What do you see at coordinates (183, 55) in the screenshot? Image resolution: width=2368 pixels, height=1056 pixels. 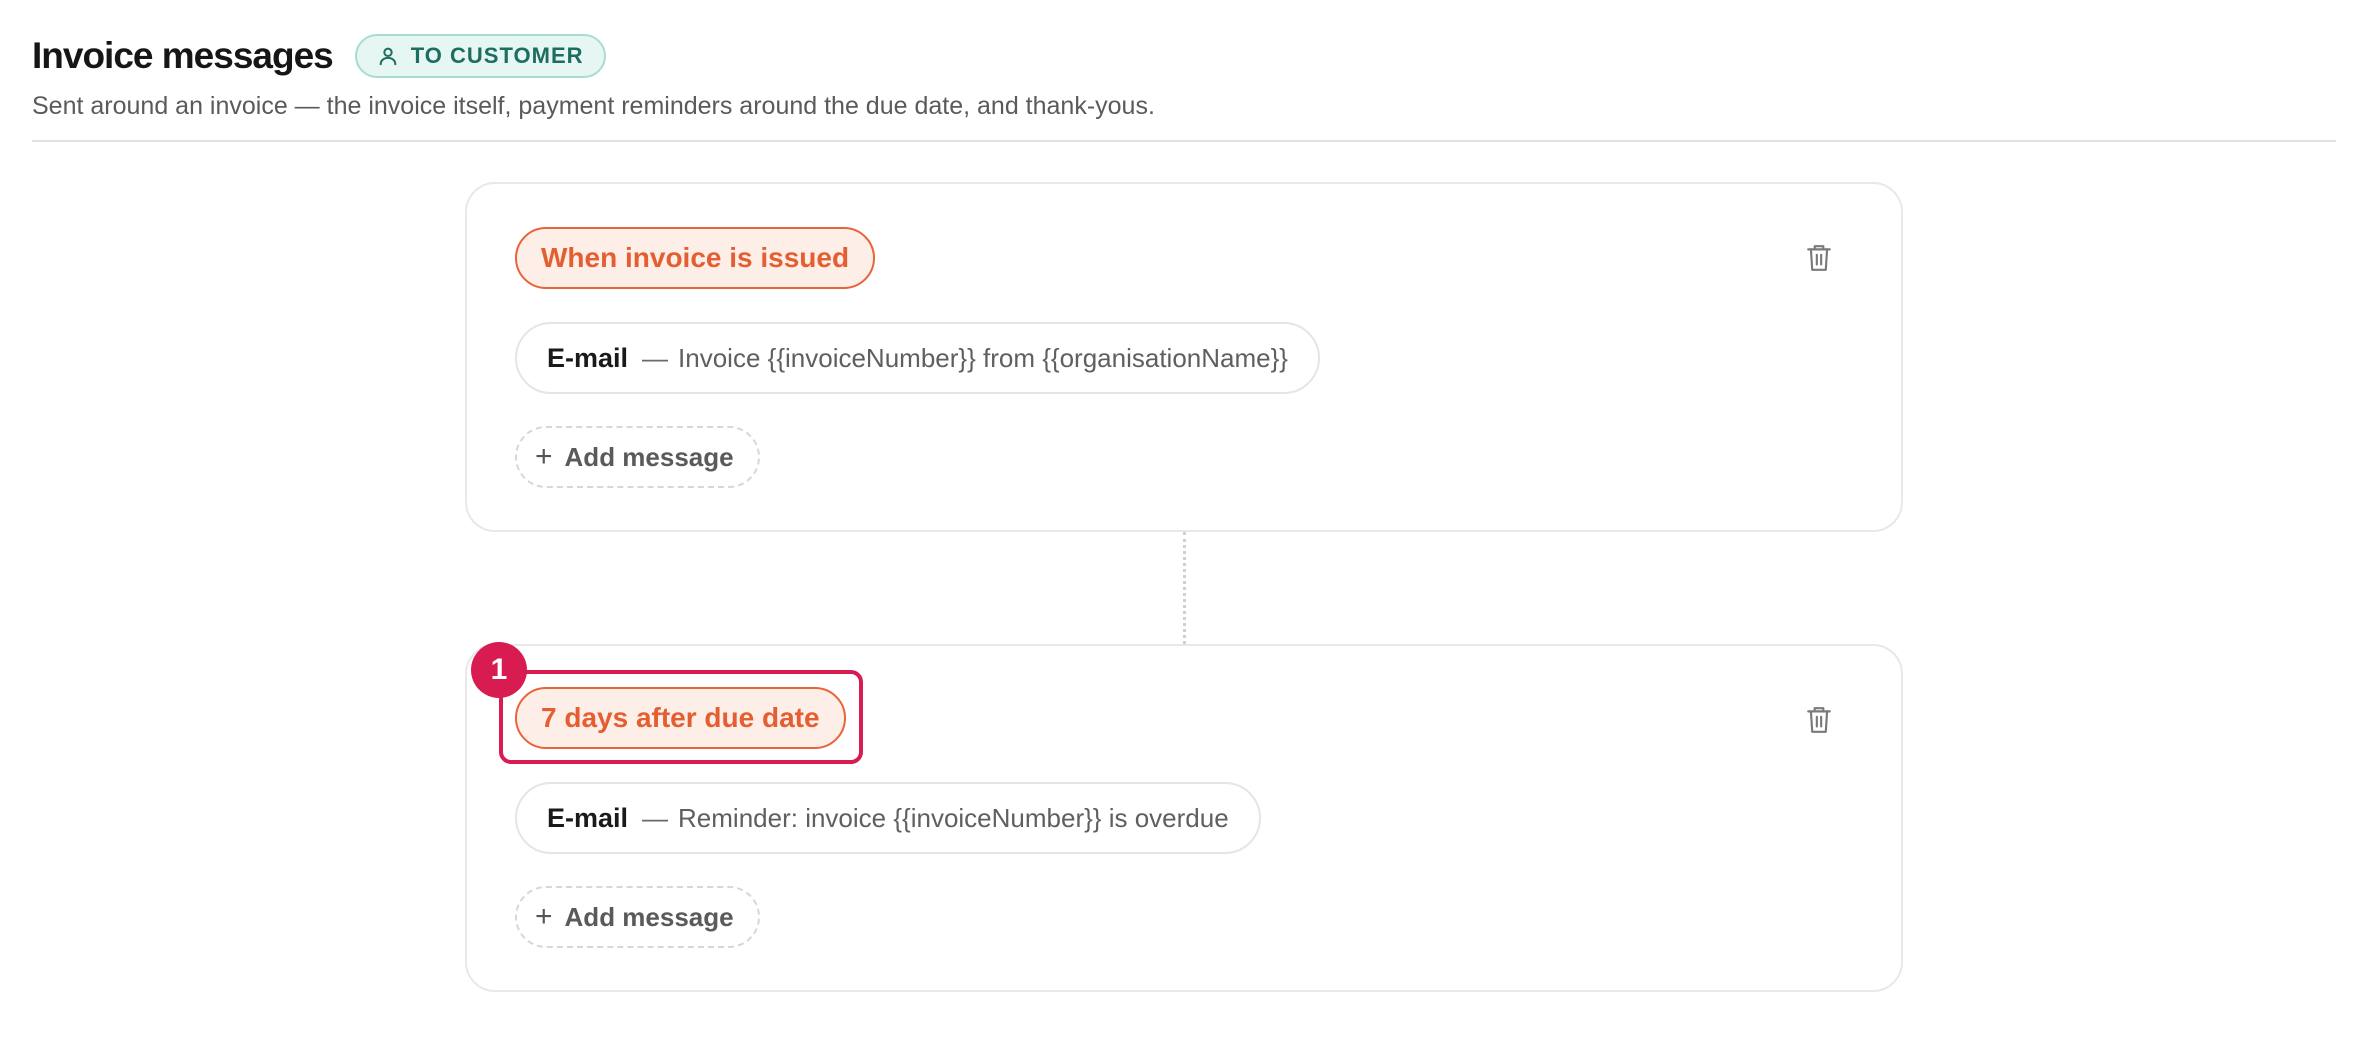 I see `page-title: Invoice messages` at bounding box center [183, 55].